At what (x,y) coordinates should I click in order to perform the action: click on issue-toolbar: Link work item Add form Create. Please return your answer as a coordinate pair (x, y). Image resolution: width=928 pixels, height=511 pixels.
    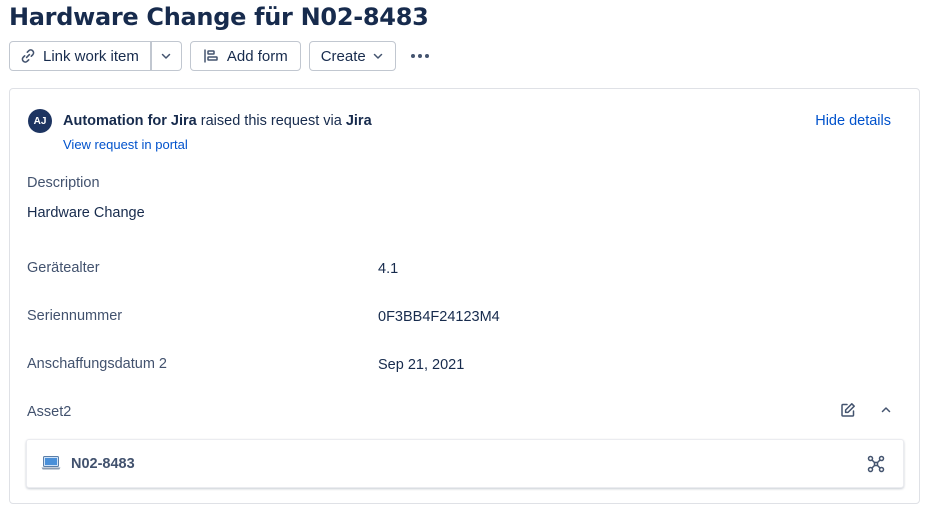
    Looking at the image, I should click on (222, 56).